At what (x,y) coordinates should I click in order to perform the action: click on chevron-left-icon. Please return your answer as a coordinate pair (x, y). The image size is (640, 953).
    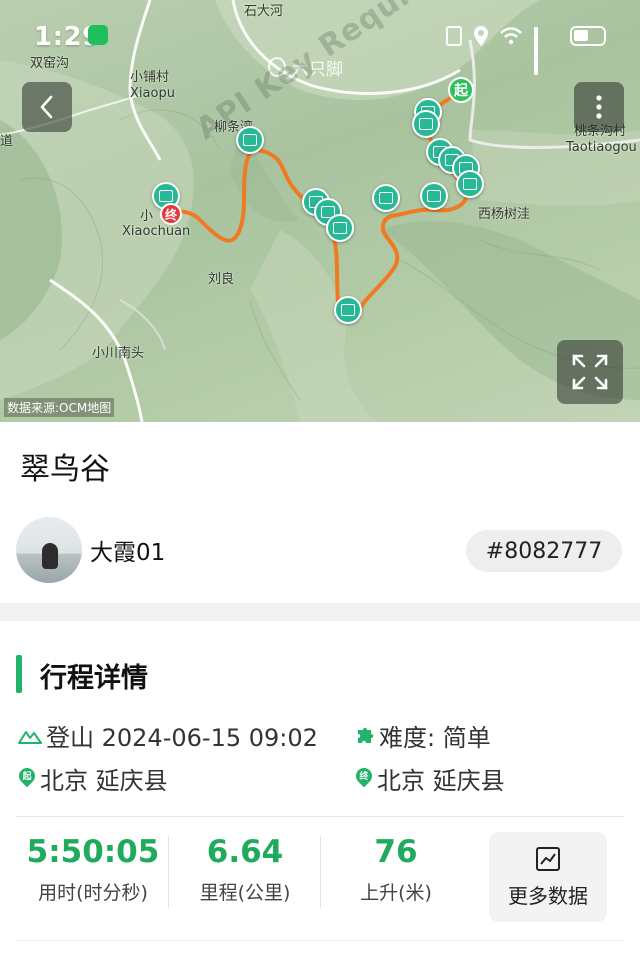
    Looking at the image, I should click on (46, 107).